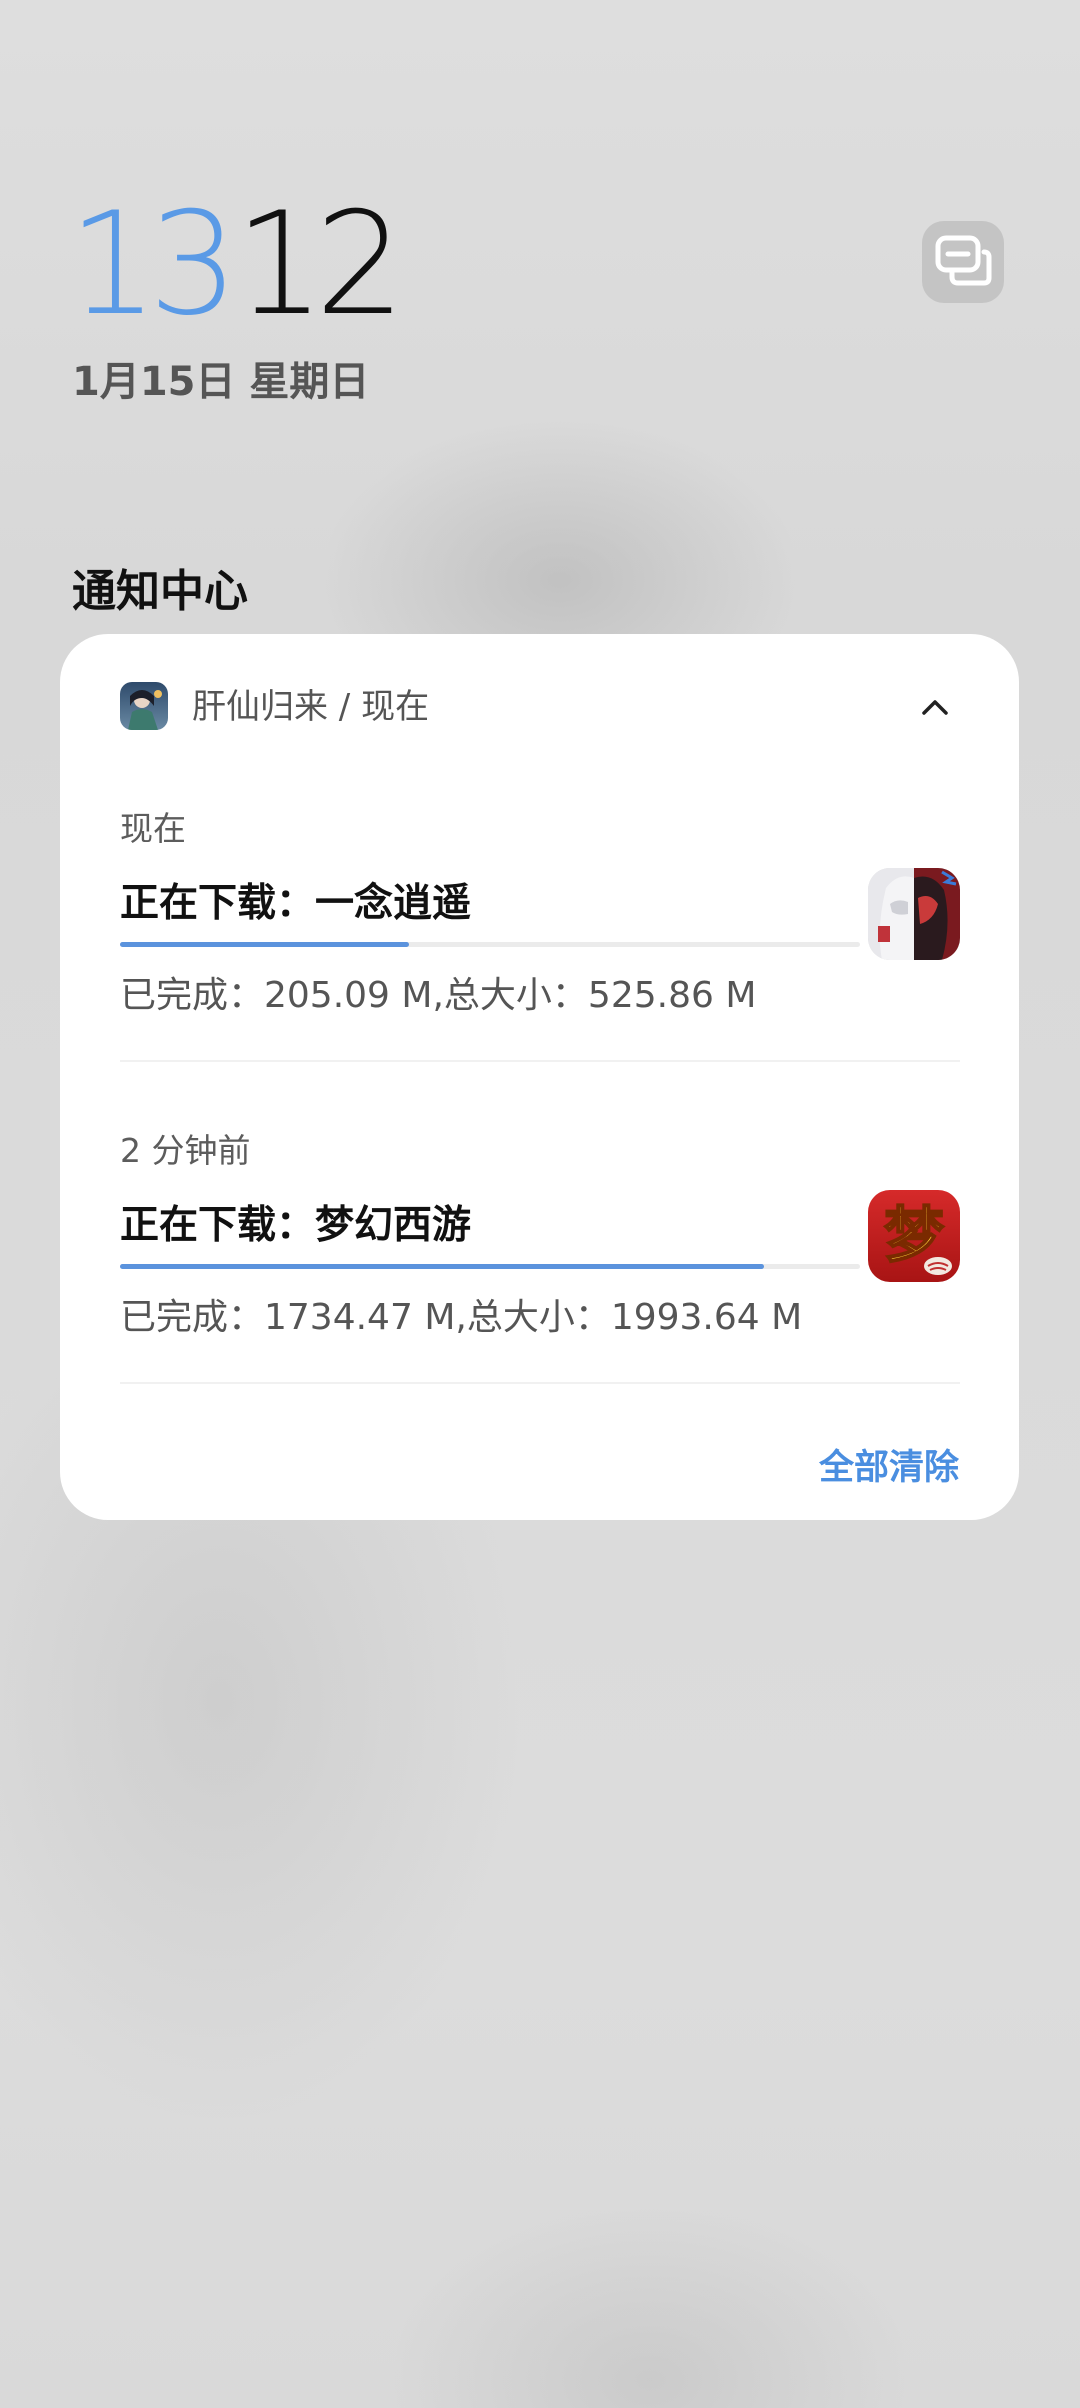  Describe the element at coordinates (160, 591) in the screenshot. I see `notification-center-title: 通知中心` at that location.